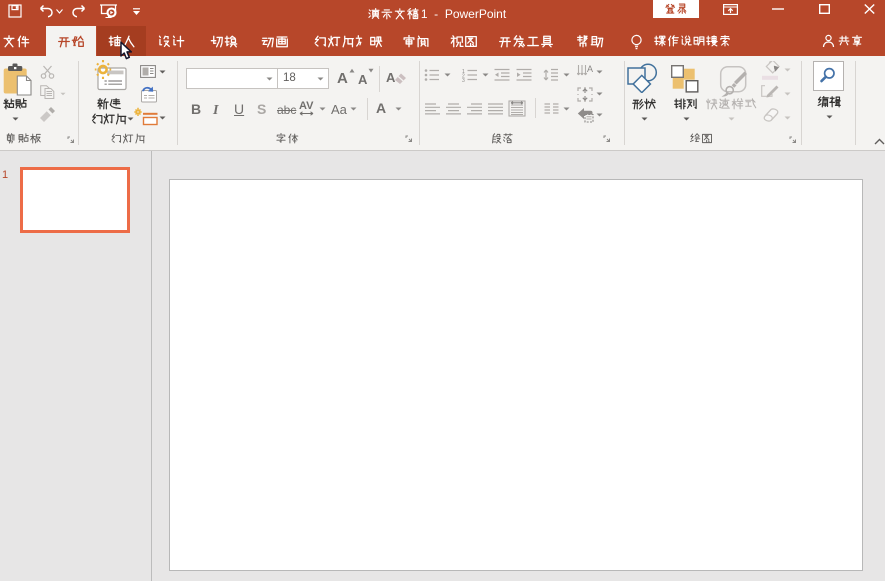  What do you see at coordinates (306, 106) in the screenshot?
I see `svg-text: AV` at bounding box center [306, 106].